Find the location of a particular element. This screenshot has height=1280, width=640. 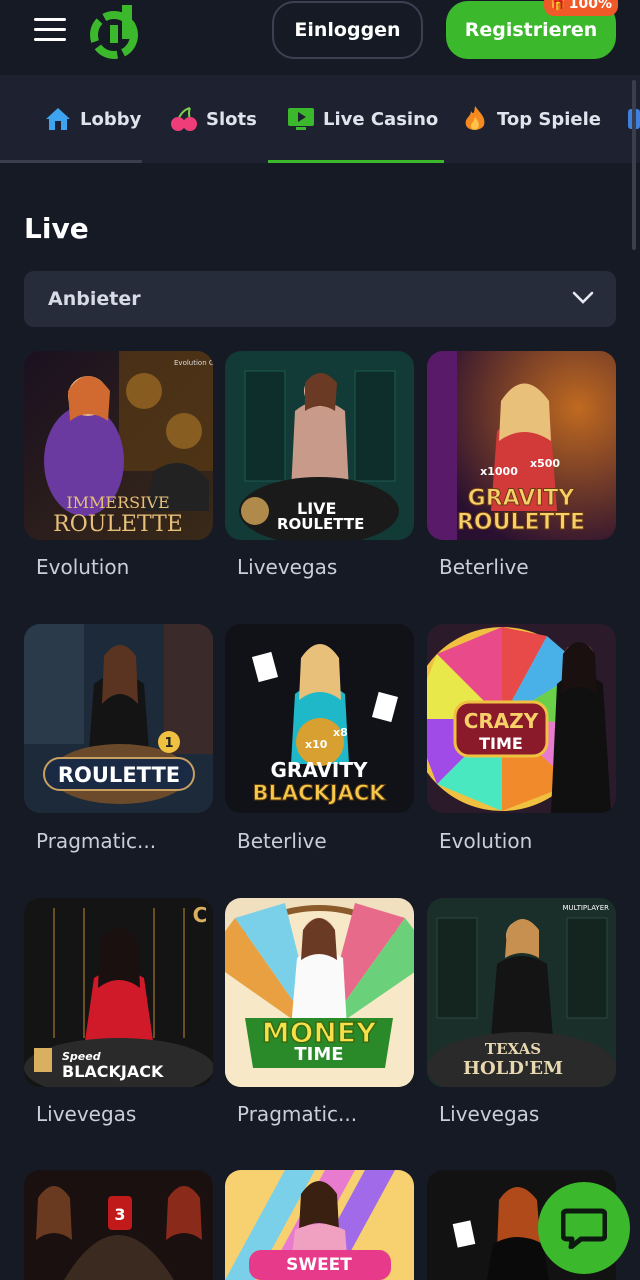

game-card: MULTIPLAYER TEXAS HOLD'EM is located at coordinates (521, 992).